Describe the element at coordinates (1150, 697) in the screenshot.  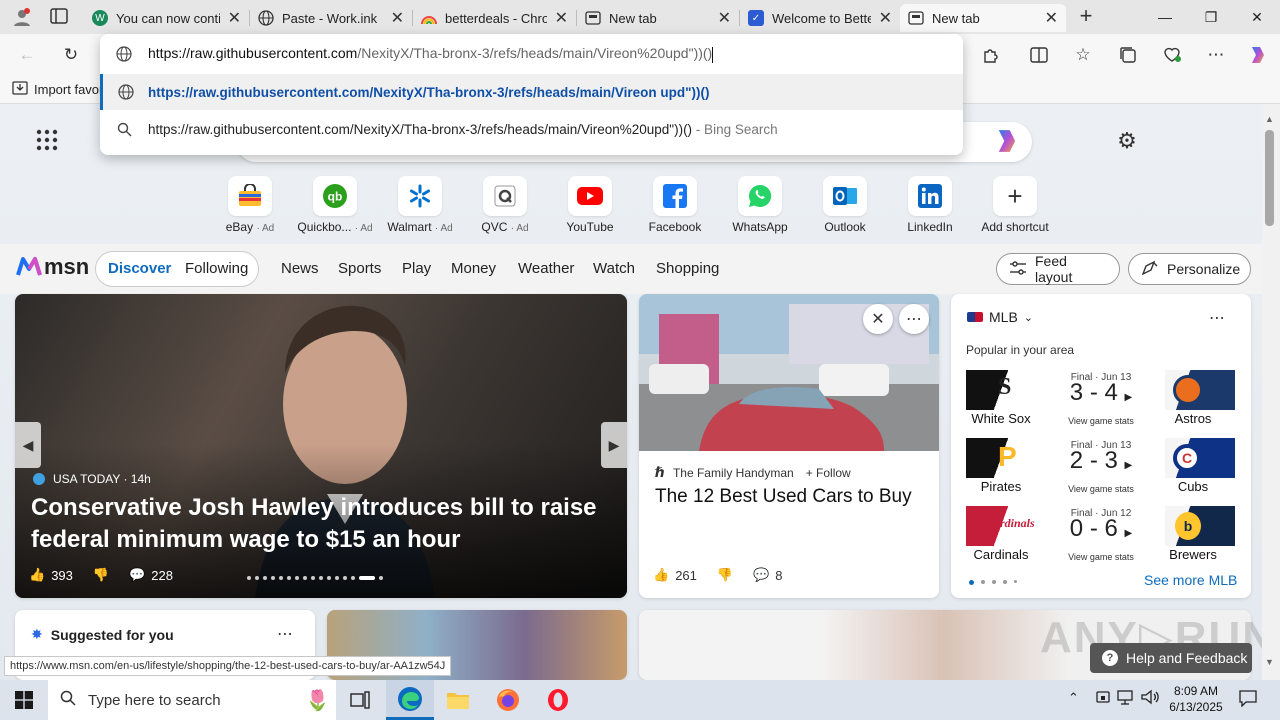
I see `tray-volume-icon` at that location.